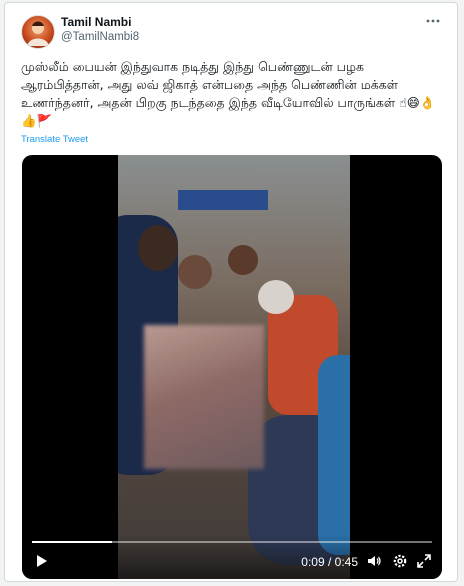 This screenshot has width=464, height=586. I want to click on shop-sign, so click(223, 200).